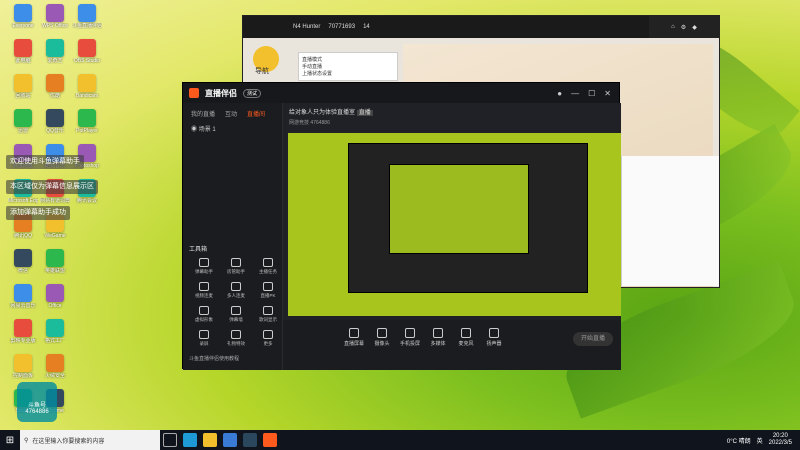  Describe the element at coordinates (23, 61) in the screenshot. I see `desktop-icon-label: 此电脑` at that location.